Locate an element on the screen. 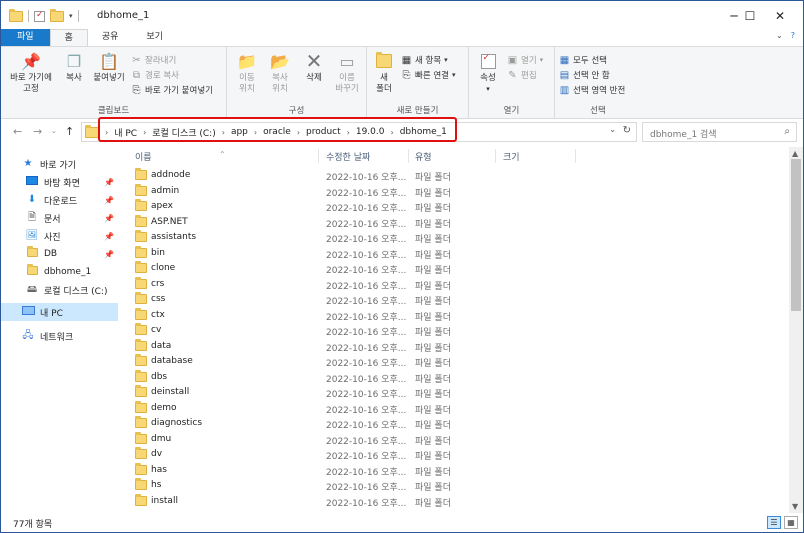 The image size is (804, 533). new-folder-button: 새 폴더 is located at coordinates (384, 73).